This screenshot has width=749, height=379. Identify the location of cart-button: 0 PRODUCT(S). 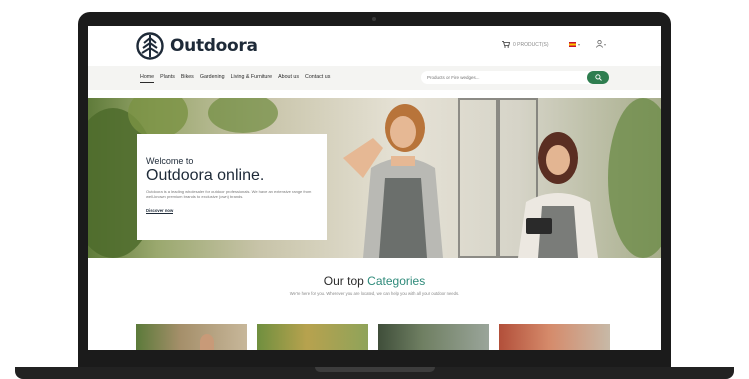
(525, 44).